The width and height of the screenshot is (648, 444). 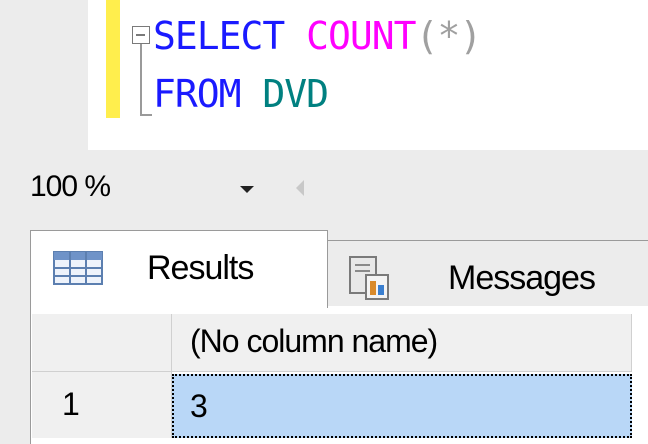 I want to click on result-cell: 3, so click(x=402, y=406).